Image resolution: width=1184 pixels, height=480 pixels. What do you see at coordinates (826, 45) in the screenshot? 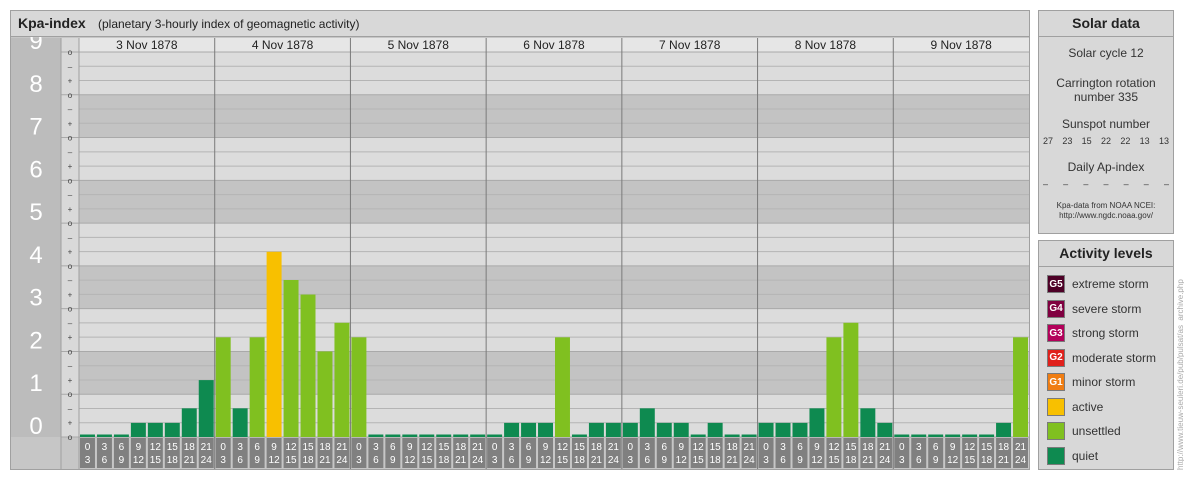
I see `day-label: 8 Nov 1878` at bounding box center [826, 45].